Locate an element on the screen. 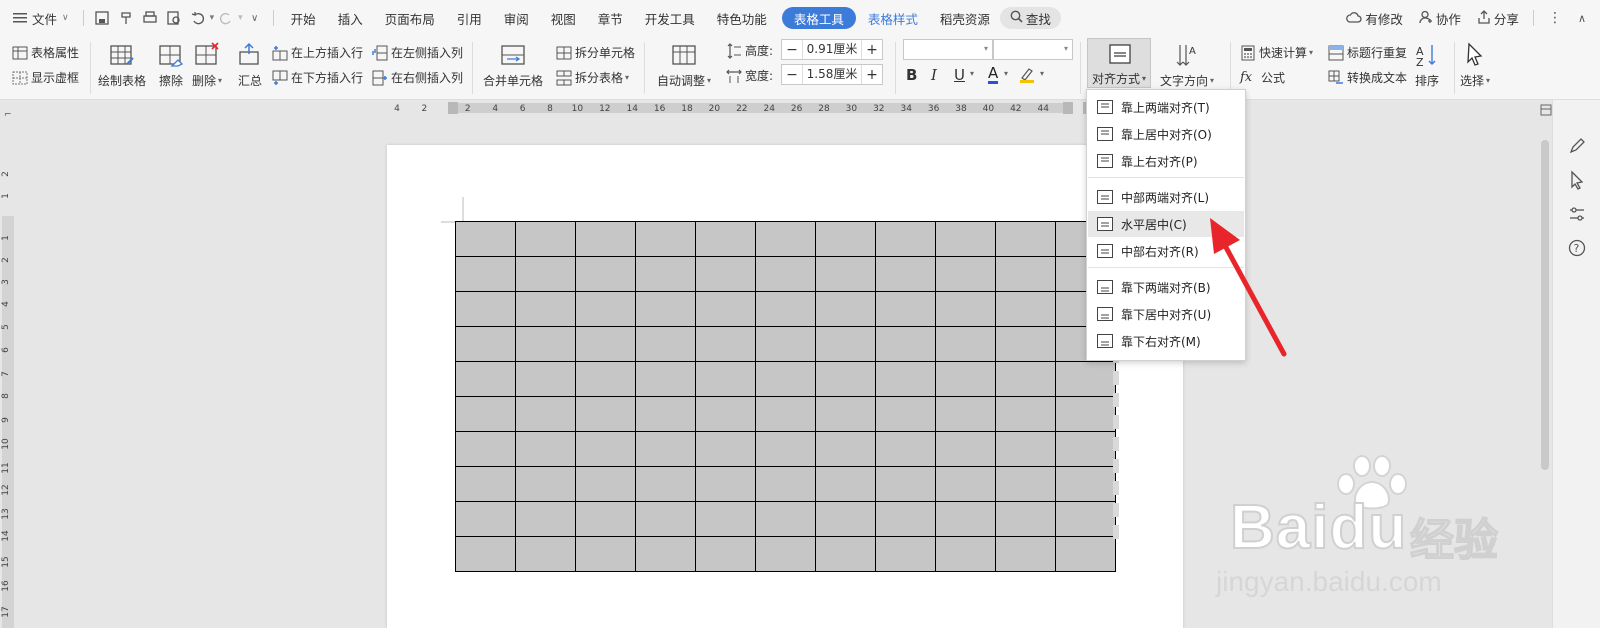 The height and width of the screenshot is (628, 1600). collaborate-button: 协作 is located at coordinates (1440, 18).